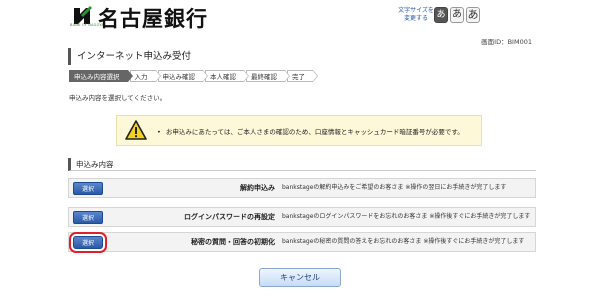  What do you see at coordinates (300, 17) in the screenshot?
I see `header: BANK OF NAGOYA 名古屋銀行 文字サイズを変更する あ あ あ` at bounding box center [300, 17].